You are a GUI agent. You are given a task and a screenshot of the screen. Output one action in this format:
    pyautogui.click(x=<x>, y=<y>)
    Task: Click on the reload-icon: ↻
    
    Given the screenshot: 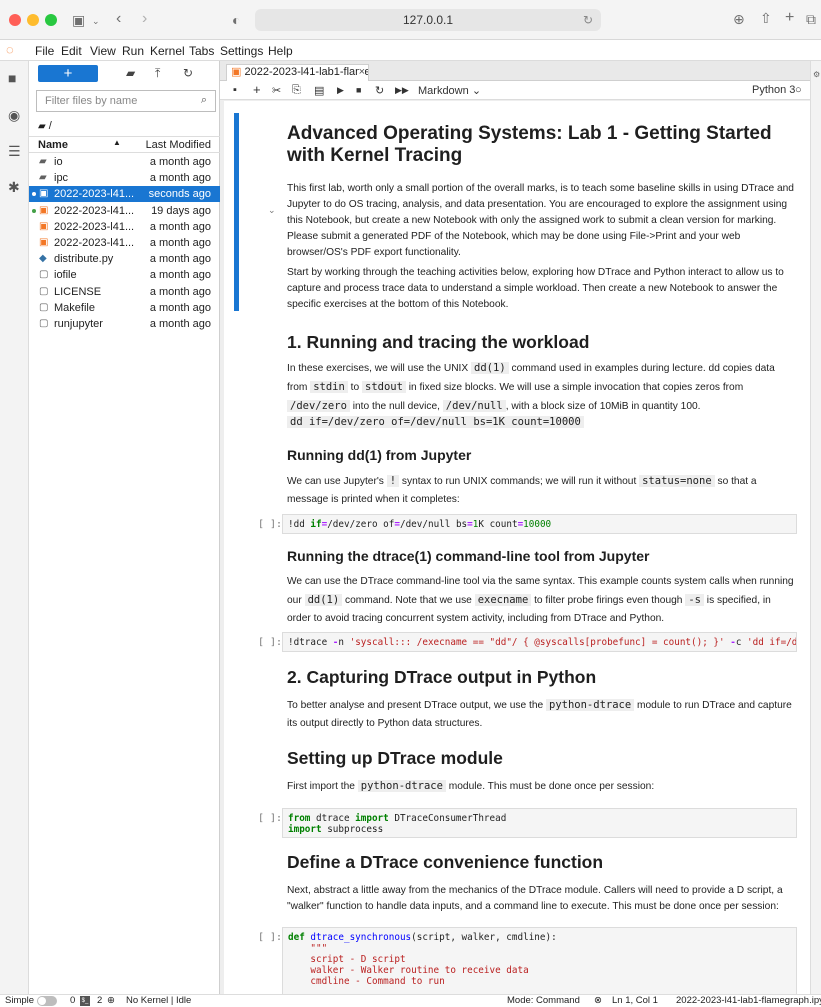 What is the action you would take?
    pyautogui.click(x=588, y=20)
    